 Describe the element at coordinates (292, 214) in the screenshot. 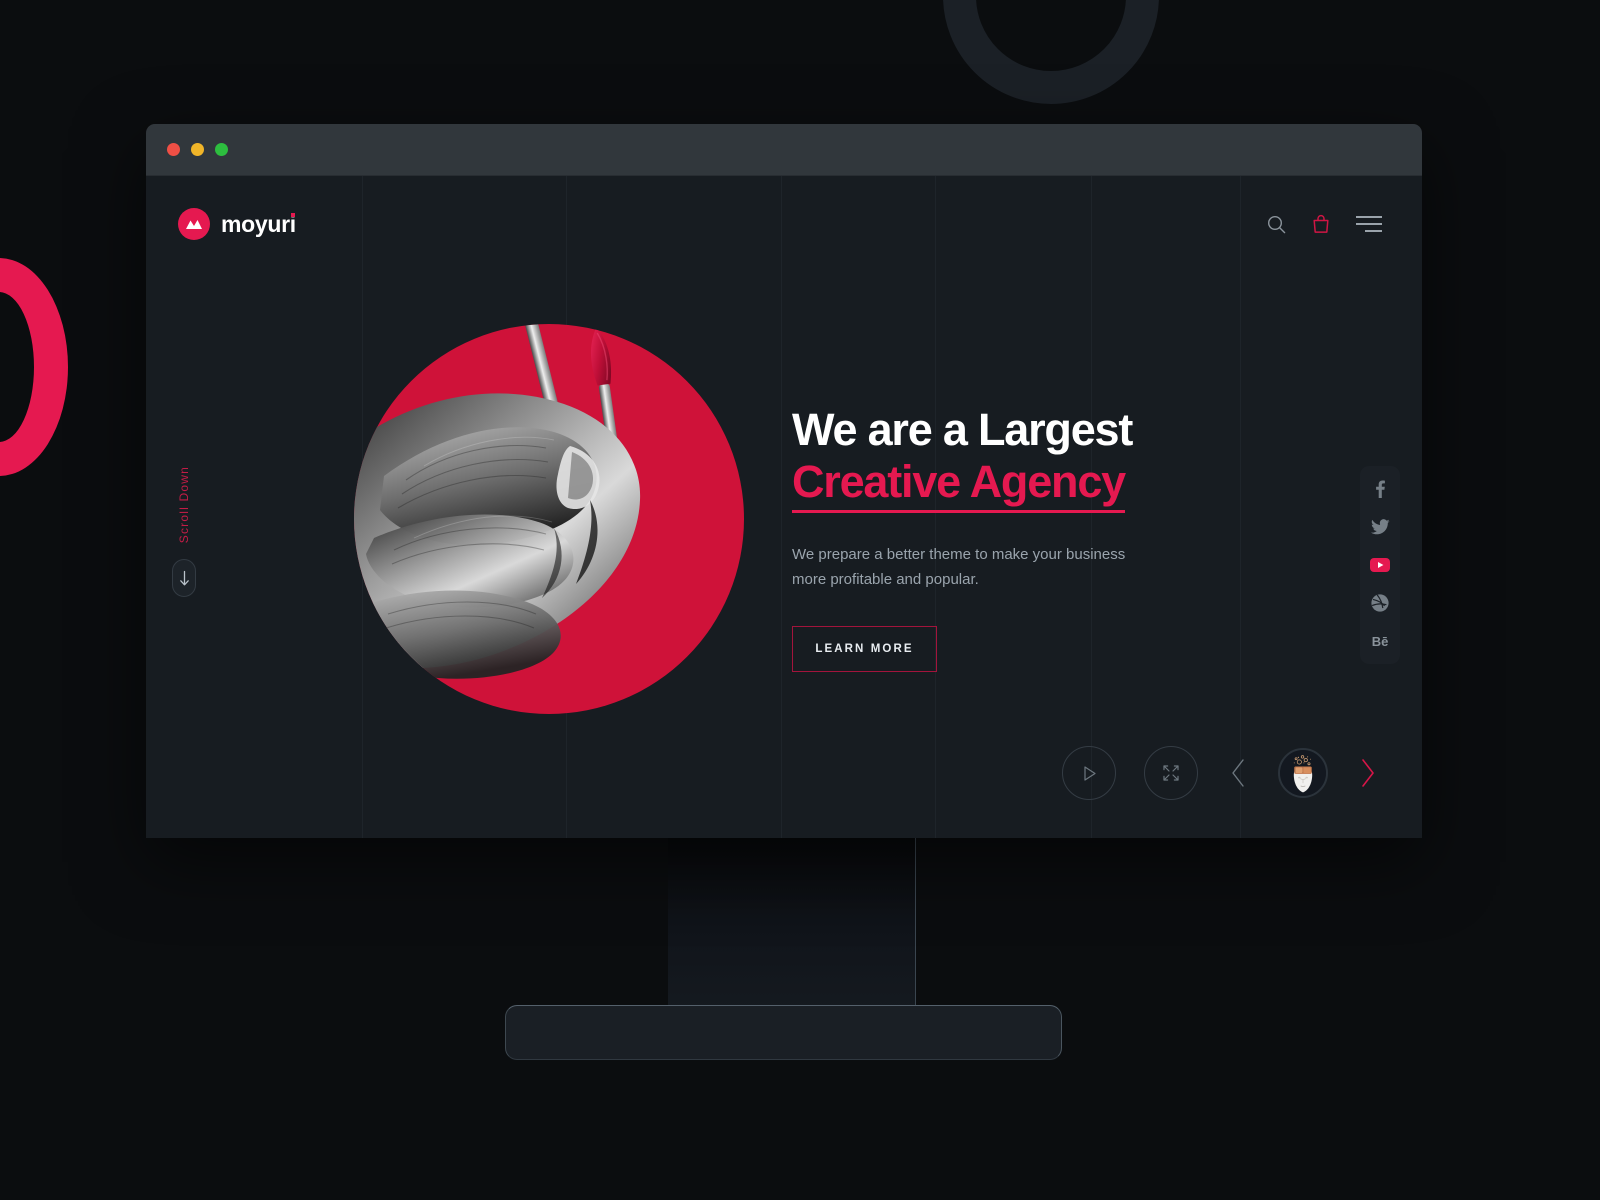

I see `brand-accent-dot` at that location.